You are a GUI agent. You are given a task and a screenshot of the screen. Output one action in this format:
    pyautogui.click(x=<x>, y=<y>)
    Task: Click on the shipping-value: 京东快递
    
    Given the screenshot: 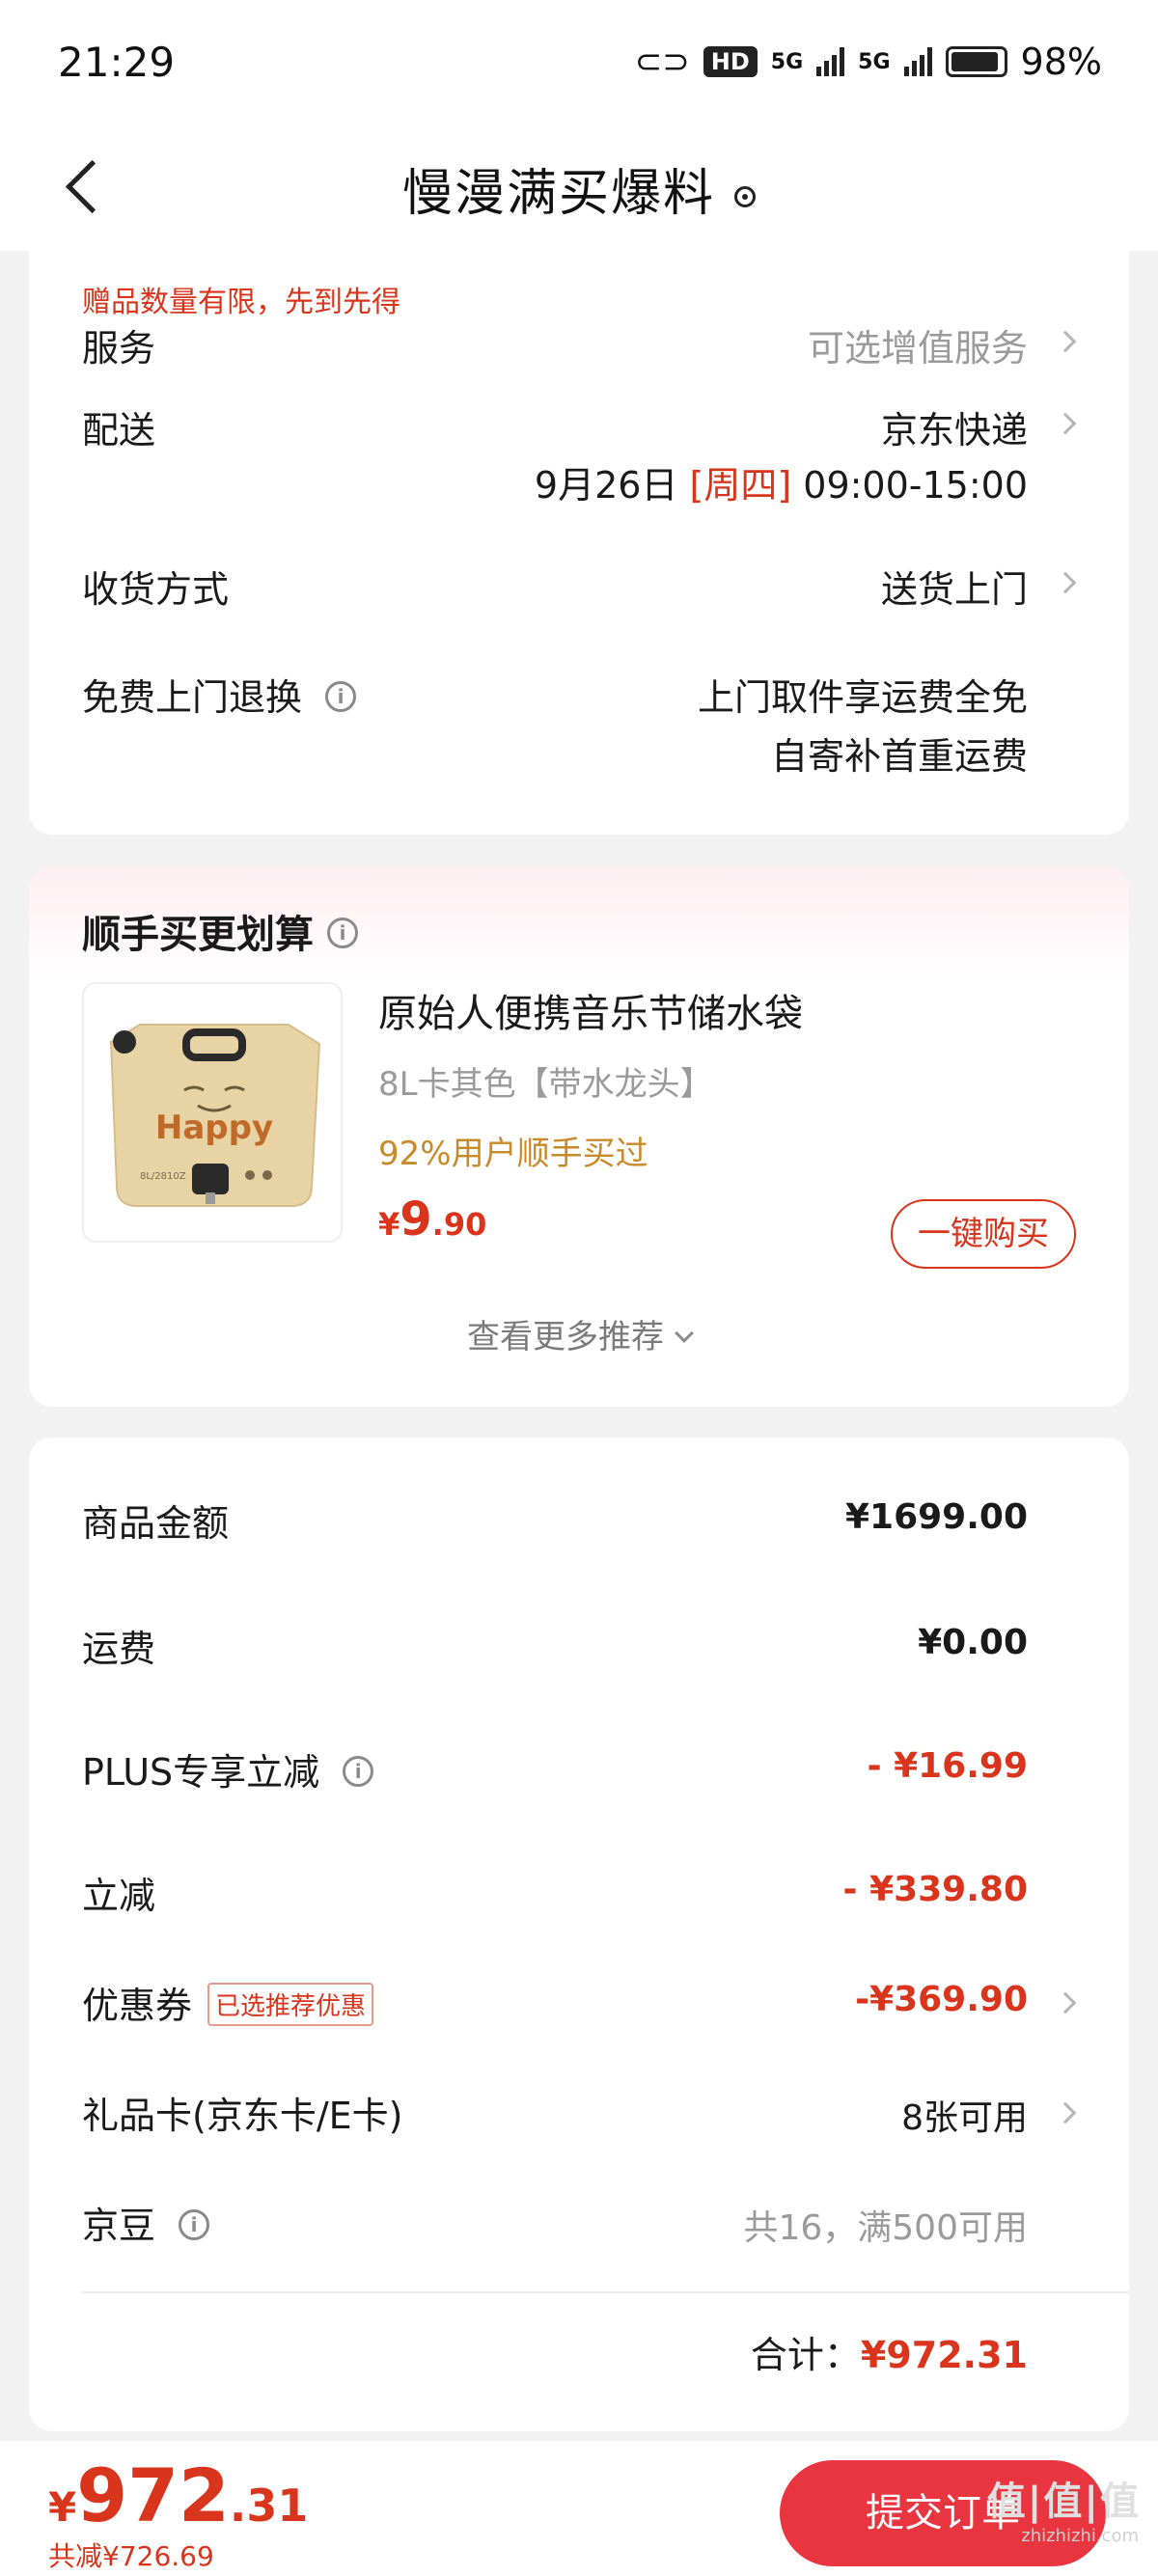 What is the action you would take?
    pyautogui.click(x=954, y=426)
    